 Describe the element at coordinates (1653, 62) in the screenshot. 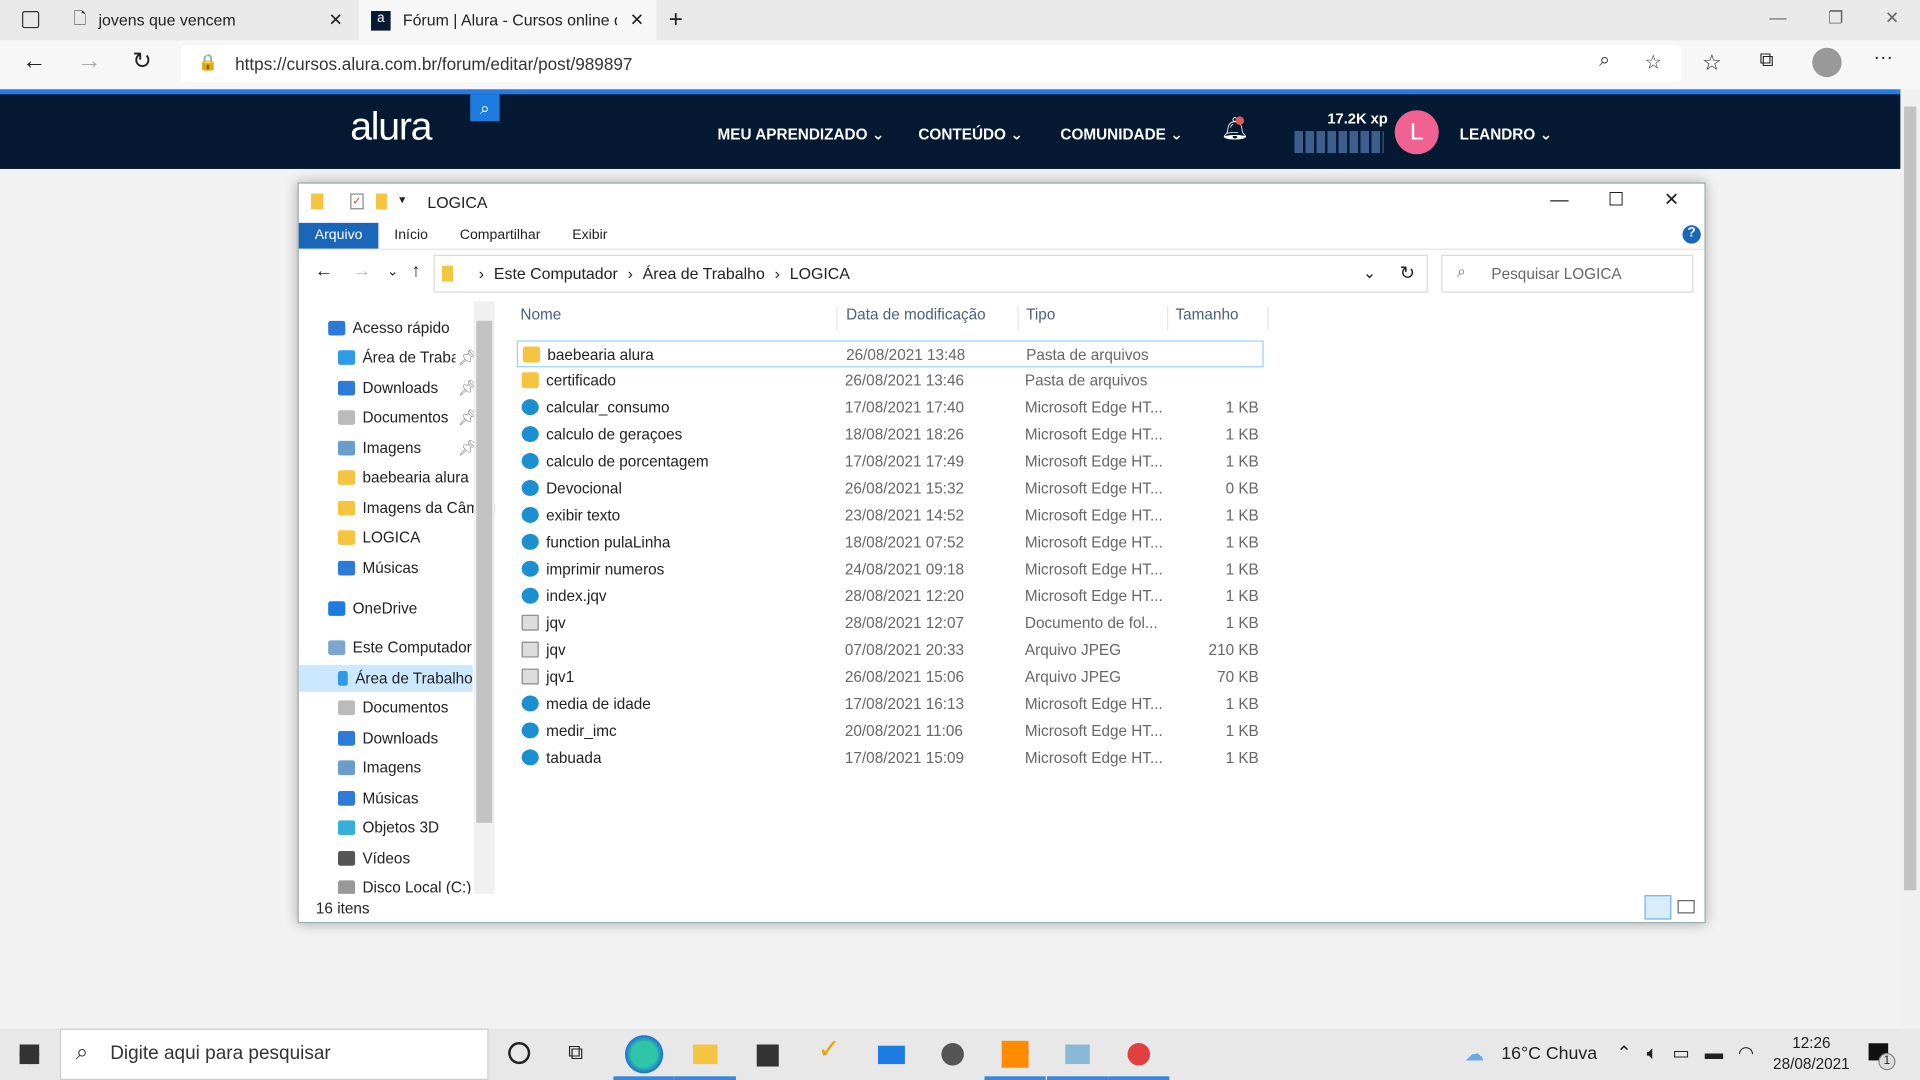

I see `favorite-add-icon: ☆` at that location.